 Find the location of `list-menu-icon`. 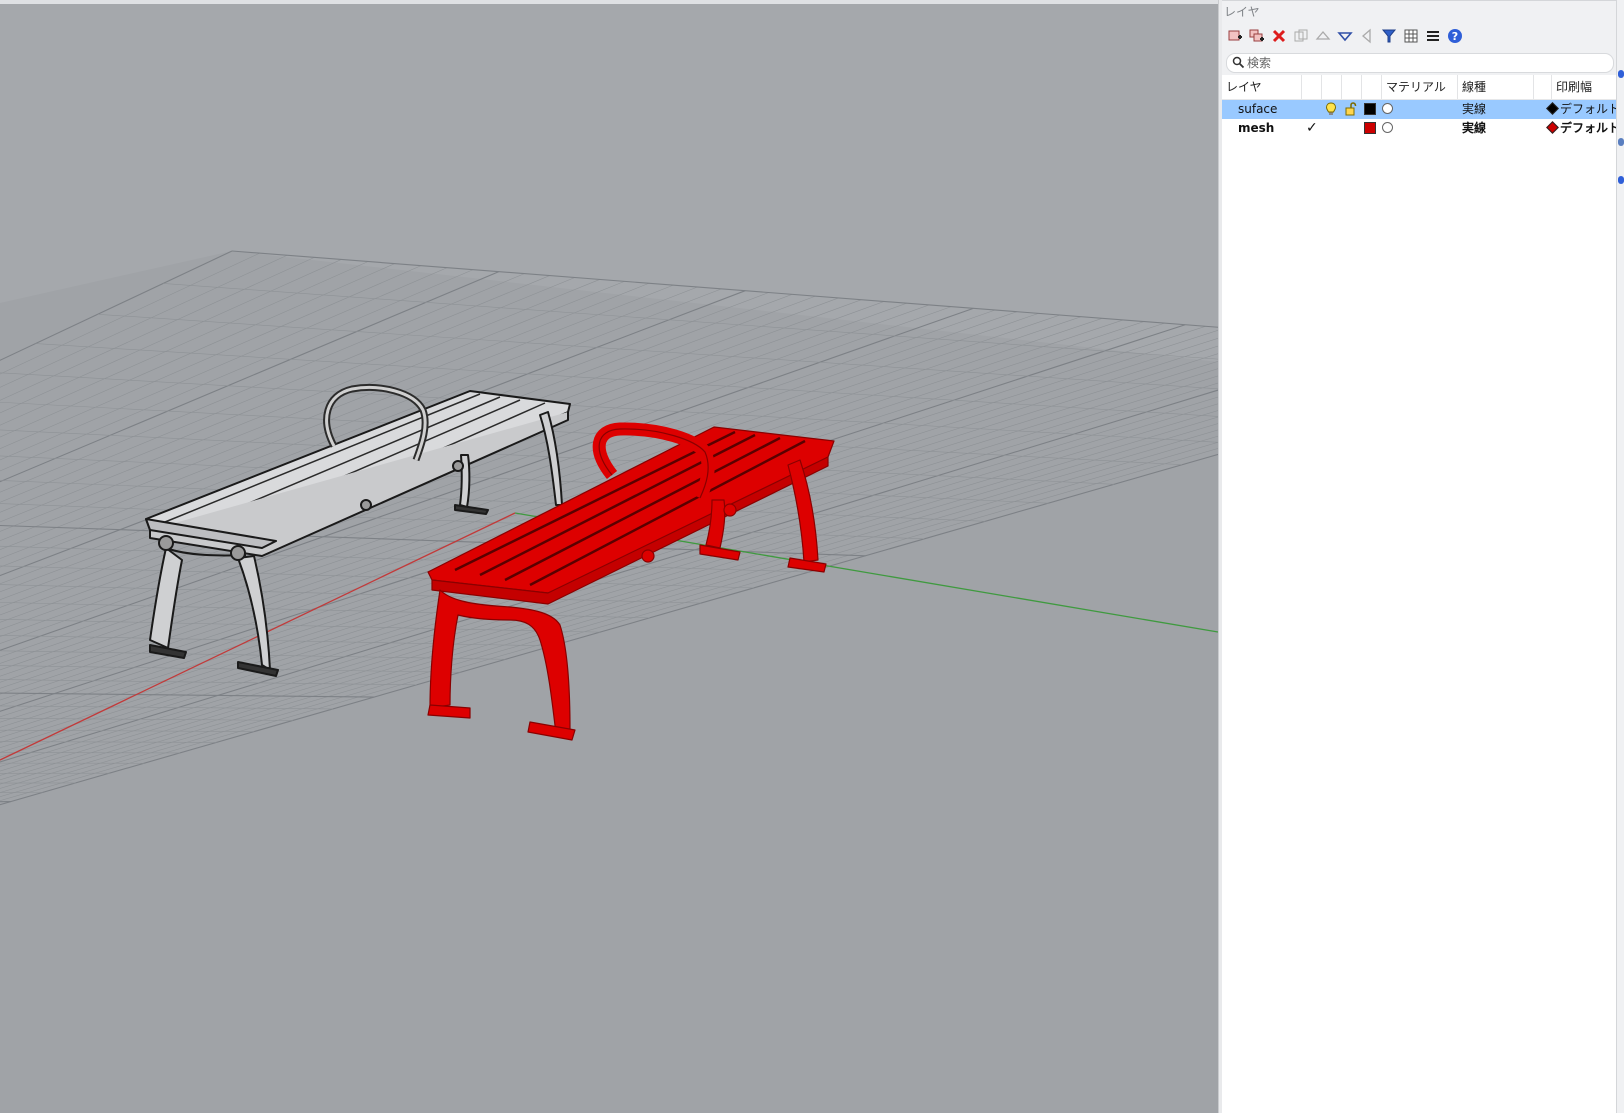

list-menu-icon is located at coordinates (1433, 36).